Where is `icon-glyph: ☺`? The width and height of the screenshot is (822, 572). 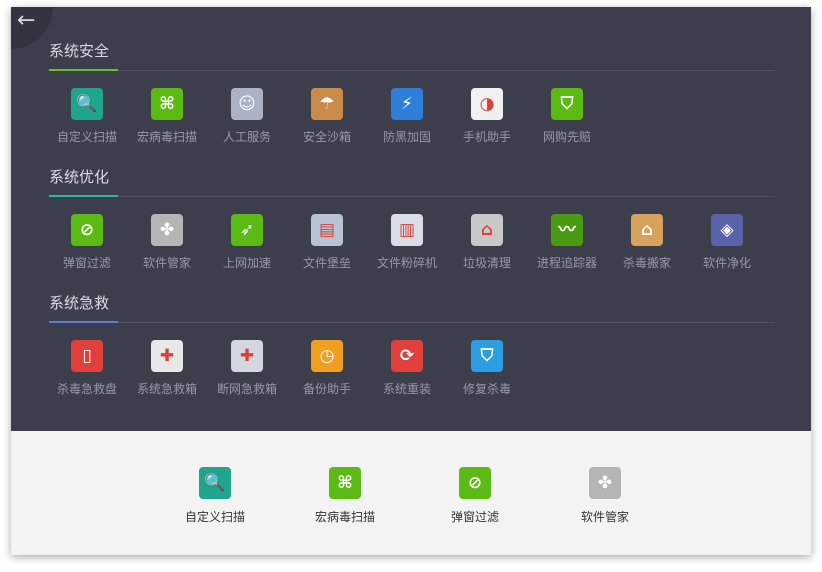
icon-glyph: ☺ is located at coordinates (247, 103).